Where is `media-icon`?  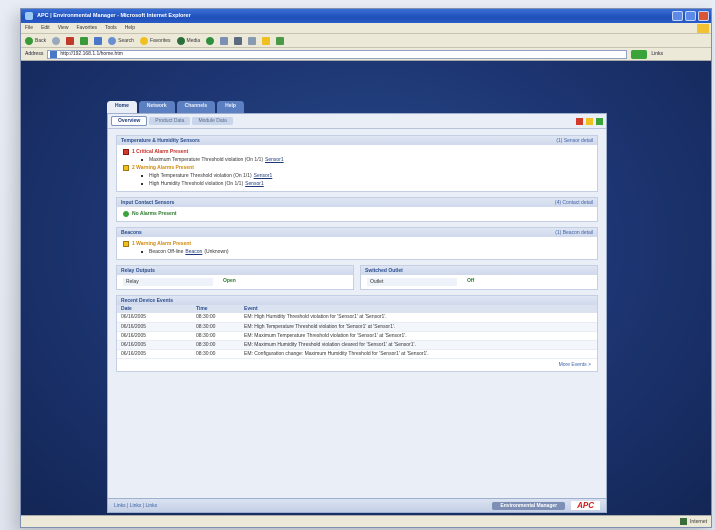
media-icon is located at coordinates (180, 40).